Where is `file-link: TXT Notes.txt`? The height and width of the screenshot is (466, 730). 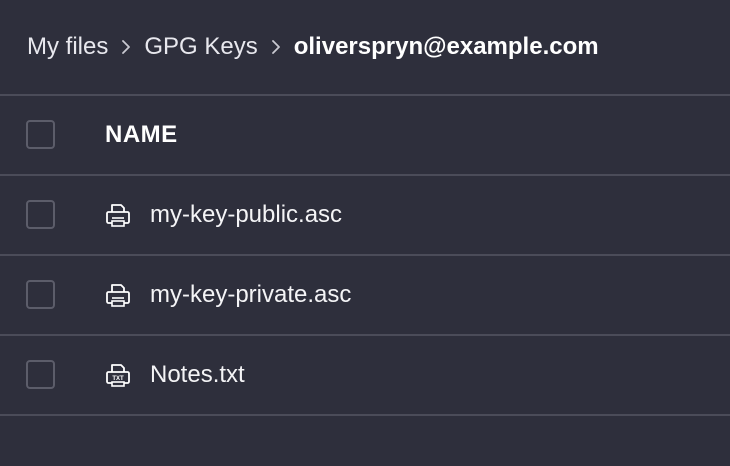
file-link: TXT Notes.txt is located at coordinates (174, 375).